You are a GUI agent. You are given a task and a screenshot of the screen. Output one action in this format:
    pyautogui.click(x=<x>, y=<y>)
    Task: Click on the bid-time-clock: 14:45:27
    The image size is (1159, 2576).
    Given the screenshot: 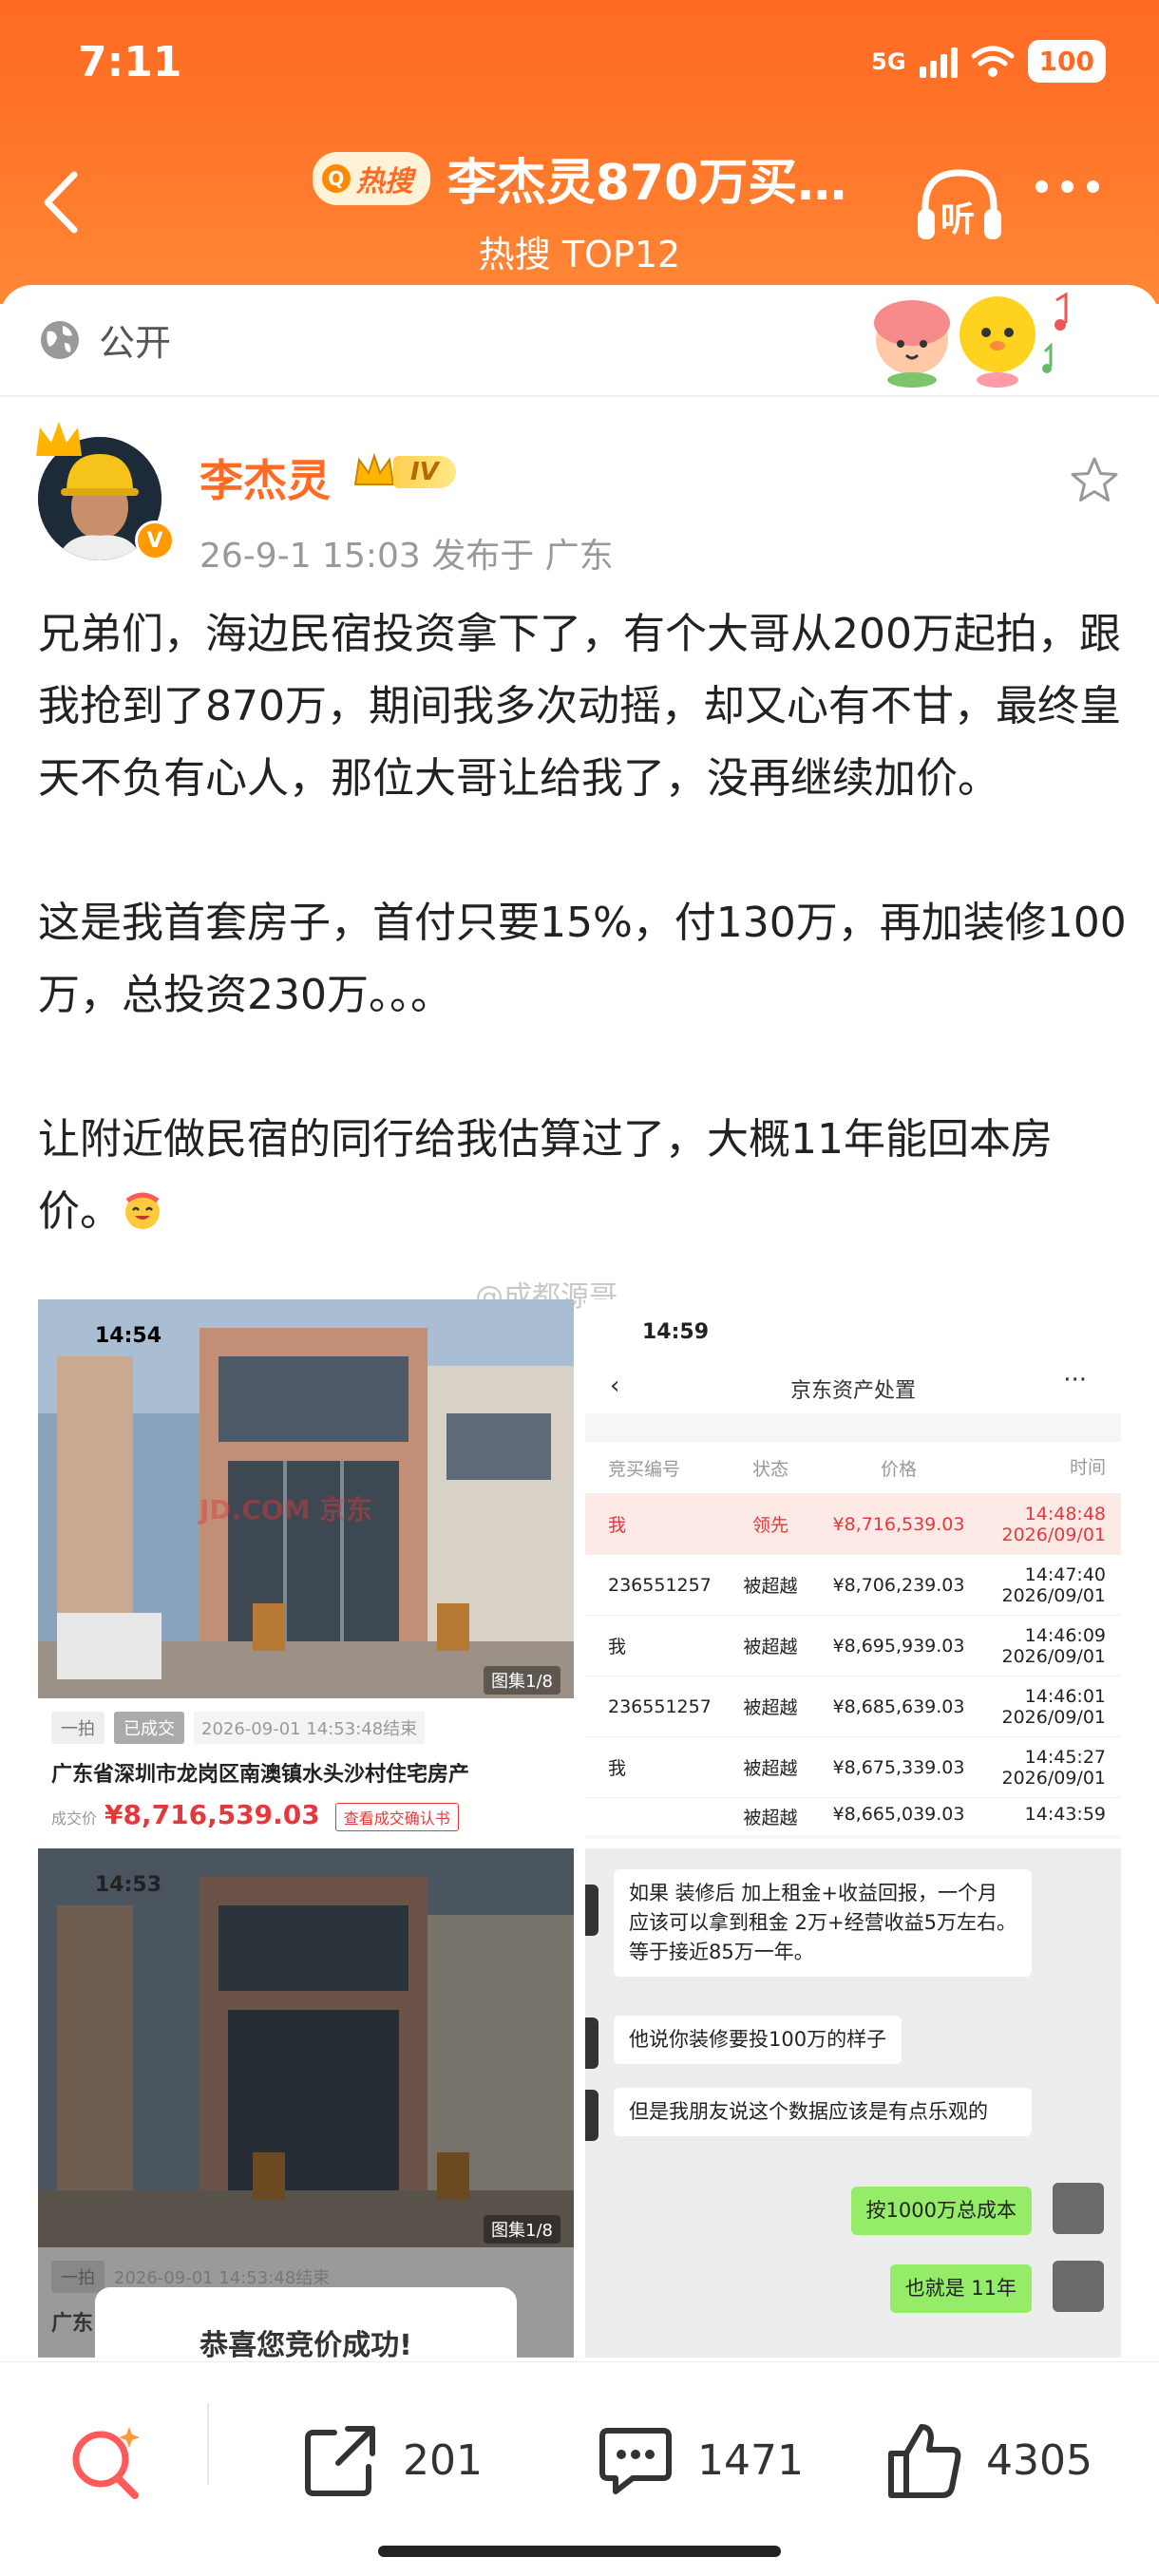 What is the action you would take?
    pyautogui.click(x=1065, y=1757)
    